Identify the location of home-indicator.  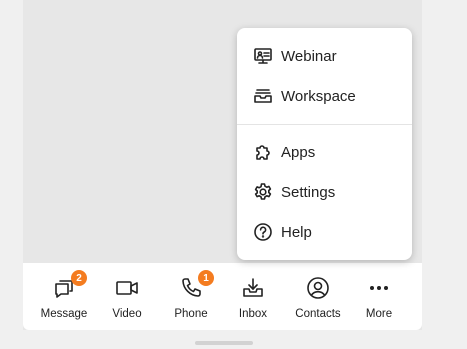
(224, 343).